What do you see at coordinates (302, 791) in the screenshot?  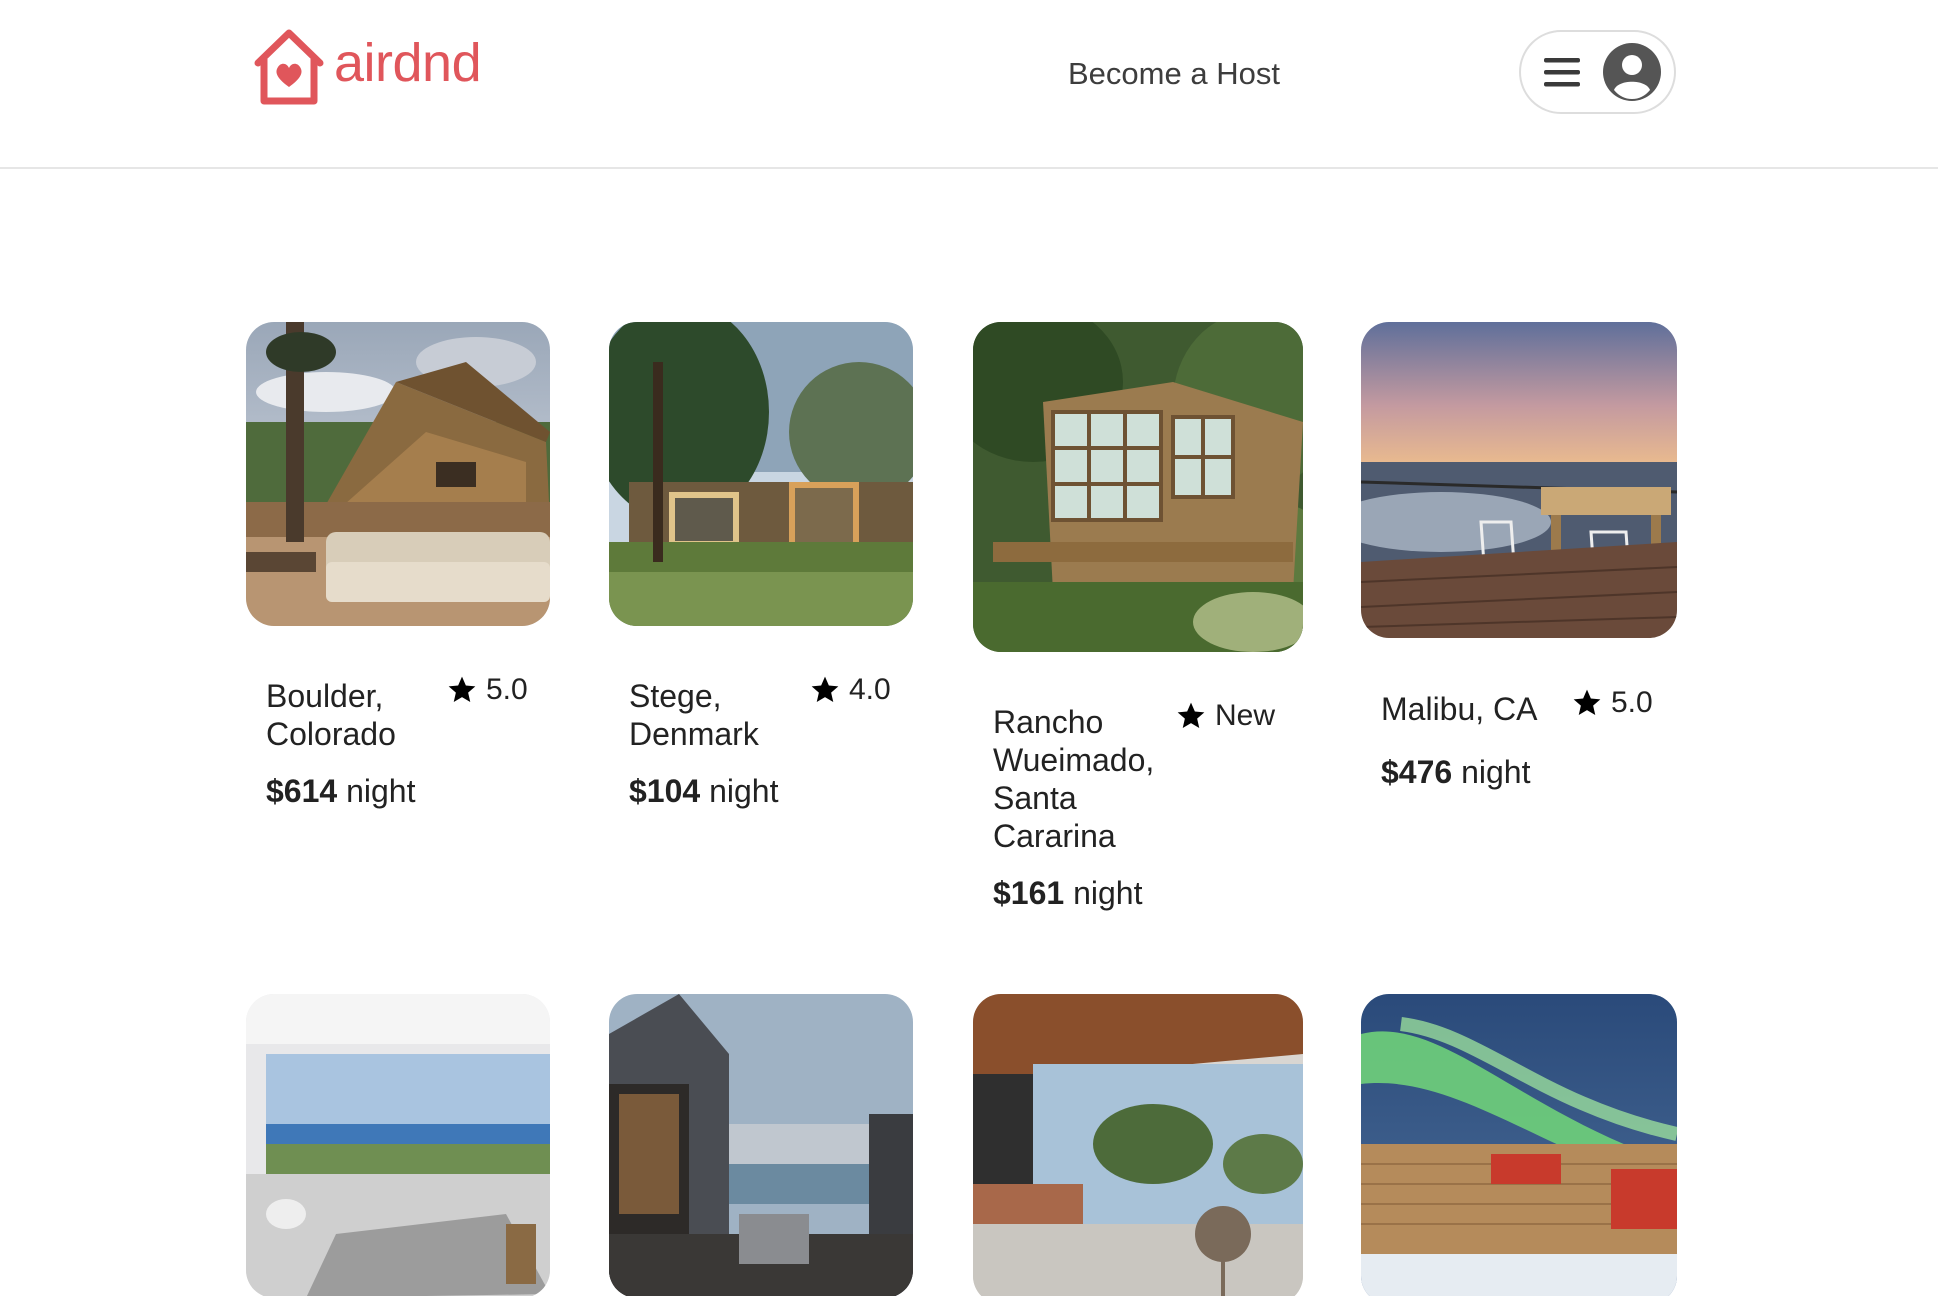 I see `price-amount: $614` at bounding box center [302, 791].